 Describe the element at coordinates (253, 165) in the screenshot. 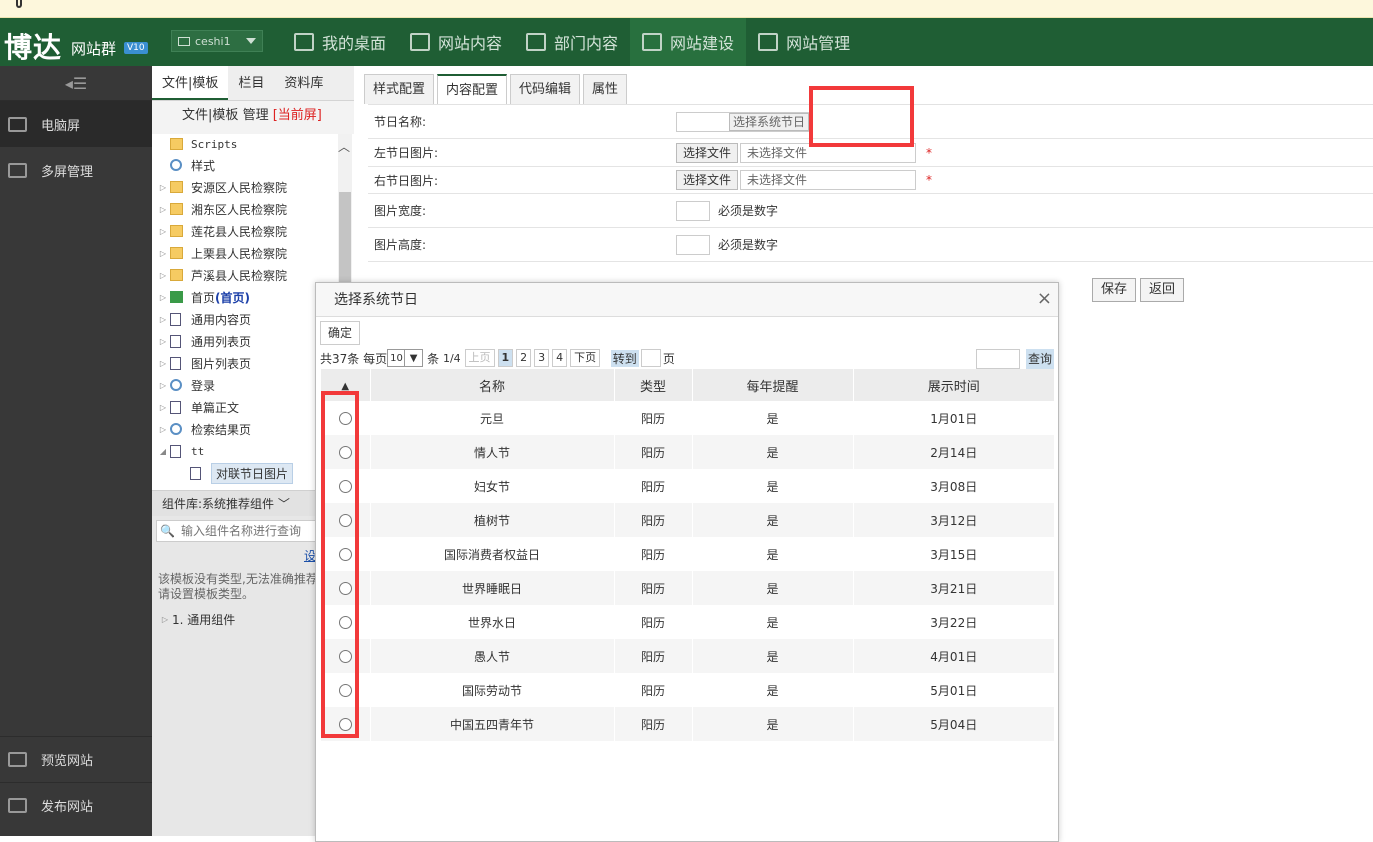

I see `tree-item: 样式` at that location.